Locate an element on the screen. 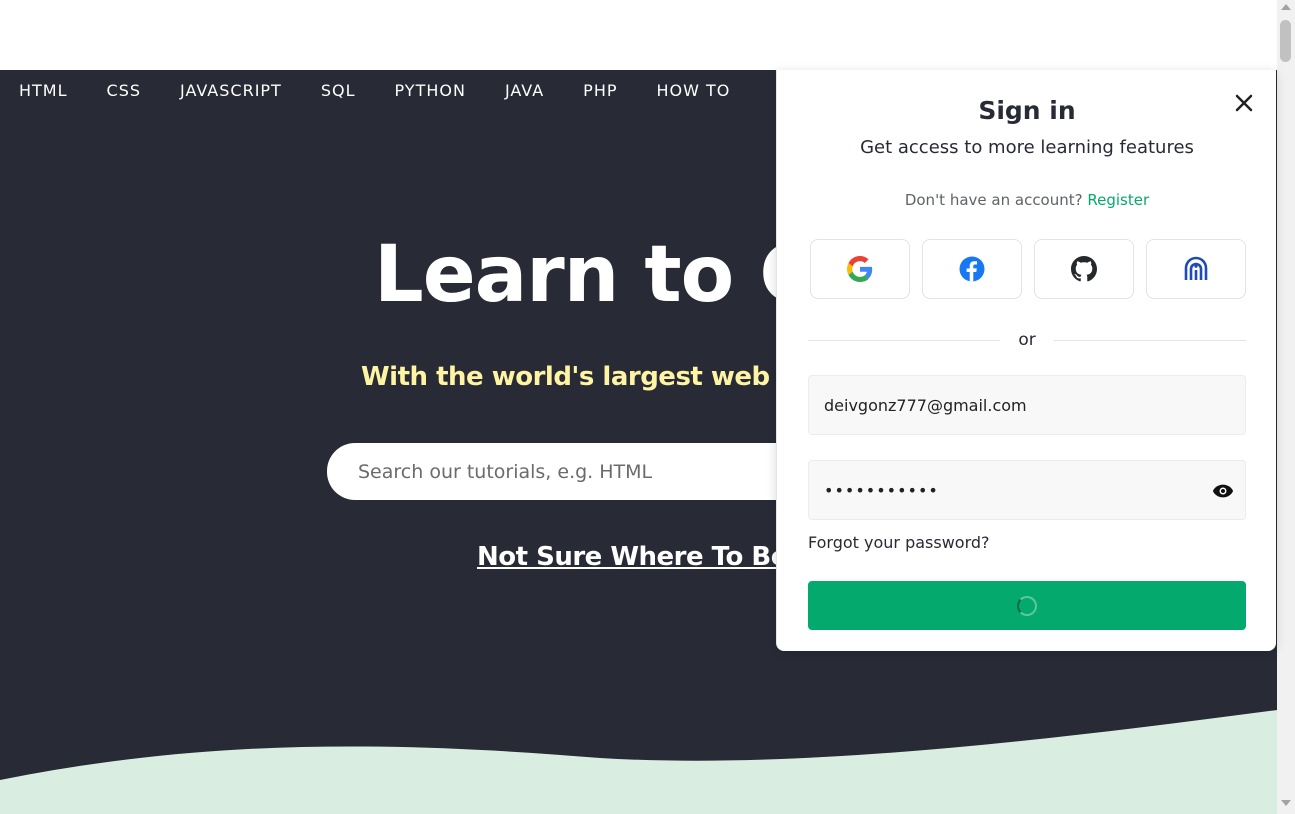 This screenshot has width=1295, height=814. nav-item-python: PYTHON is located at coordinates (430, 90).